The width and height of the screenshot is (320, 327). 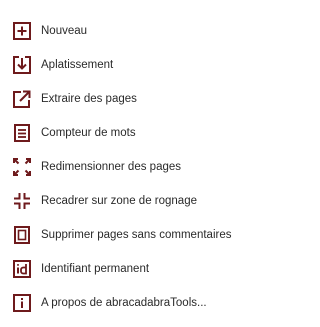 What do you see at coordinates (22, 99) in the screenshot?
I see `external-link-icon` at bounding box center [22, 99].